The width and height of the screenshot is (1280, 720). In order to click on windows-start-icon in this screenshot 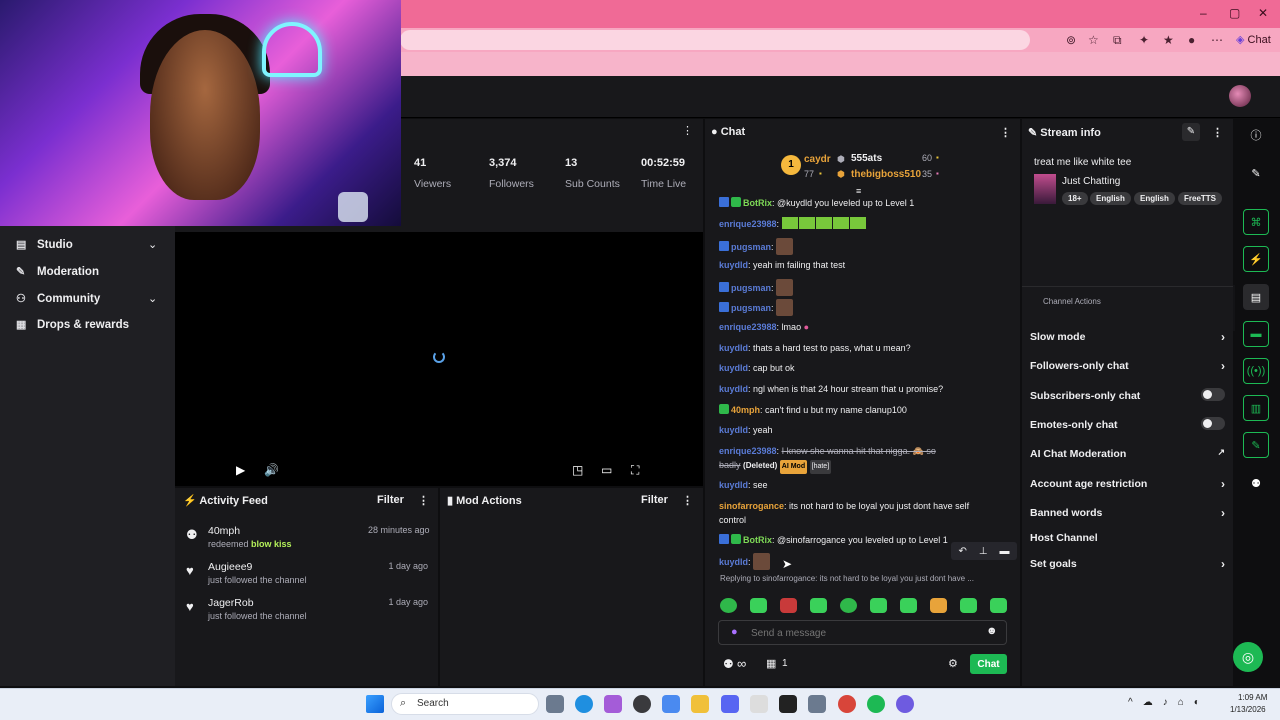, I will do `click(375, 704)`.